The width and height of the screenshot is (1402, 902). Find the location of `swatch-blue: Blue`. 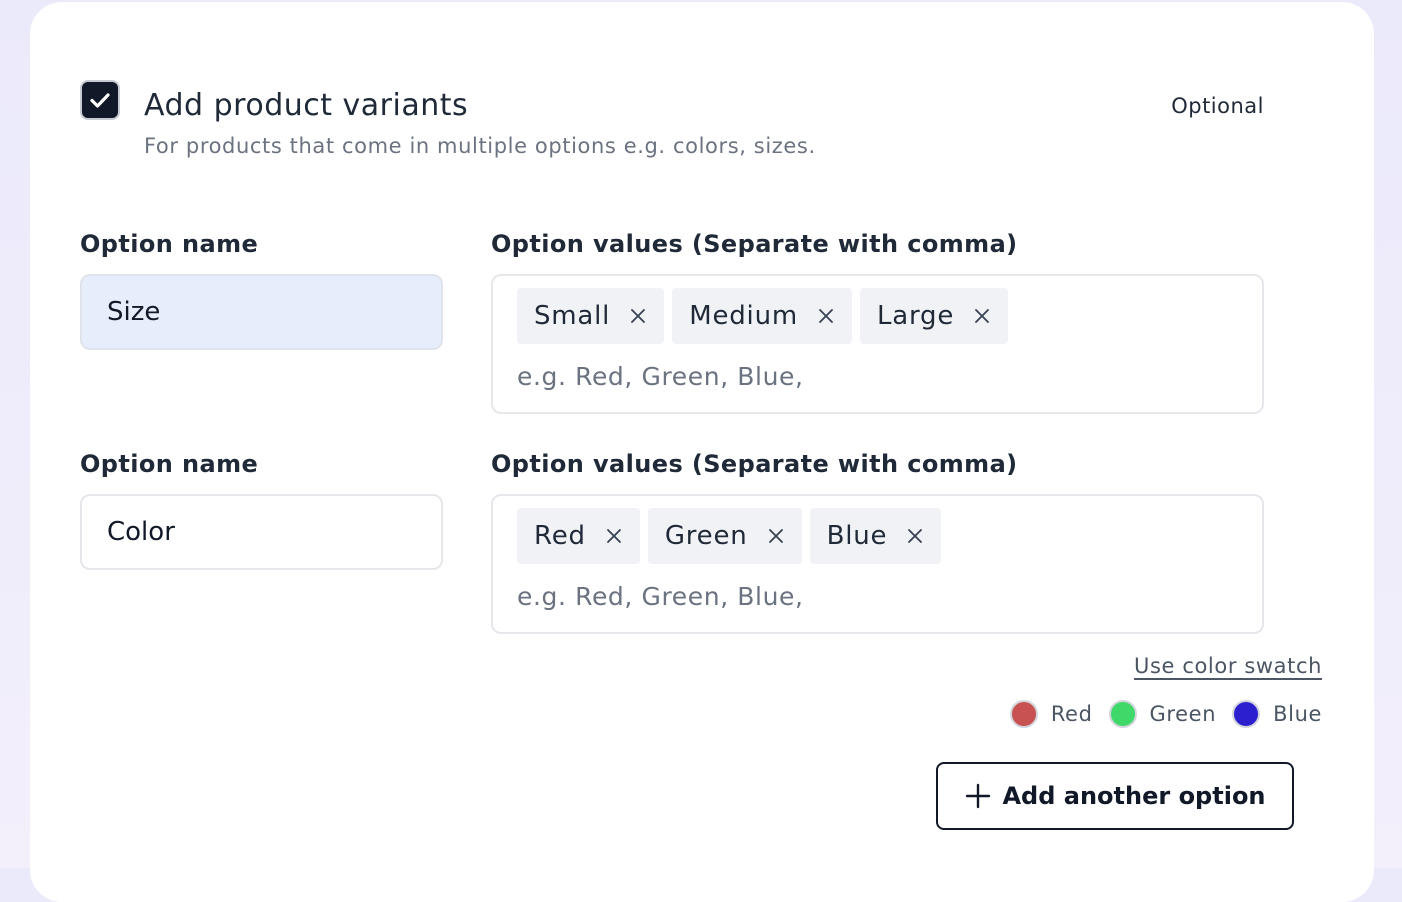

swatch-blue: Blue is located at coordinates (1277, 714).